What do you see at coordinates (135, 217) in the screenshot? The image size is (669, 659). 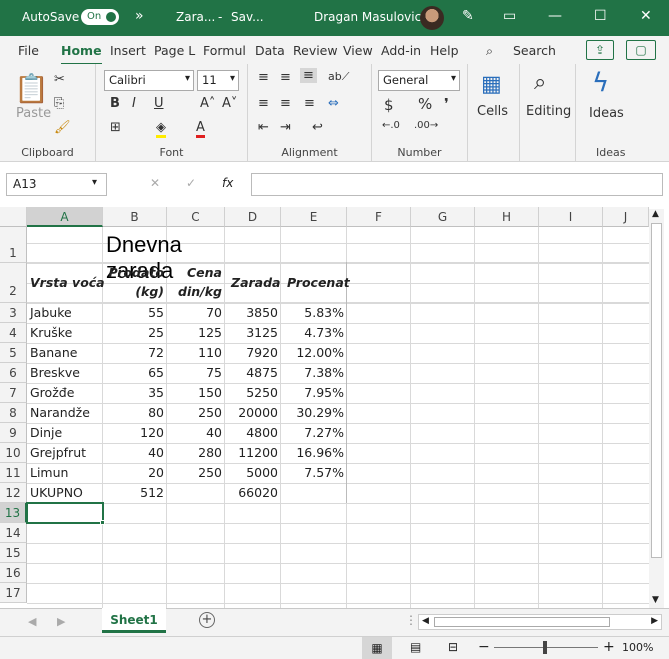 I see `column-header-b: B` at bounding box center [135, 217].